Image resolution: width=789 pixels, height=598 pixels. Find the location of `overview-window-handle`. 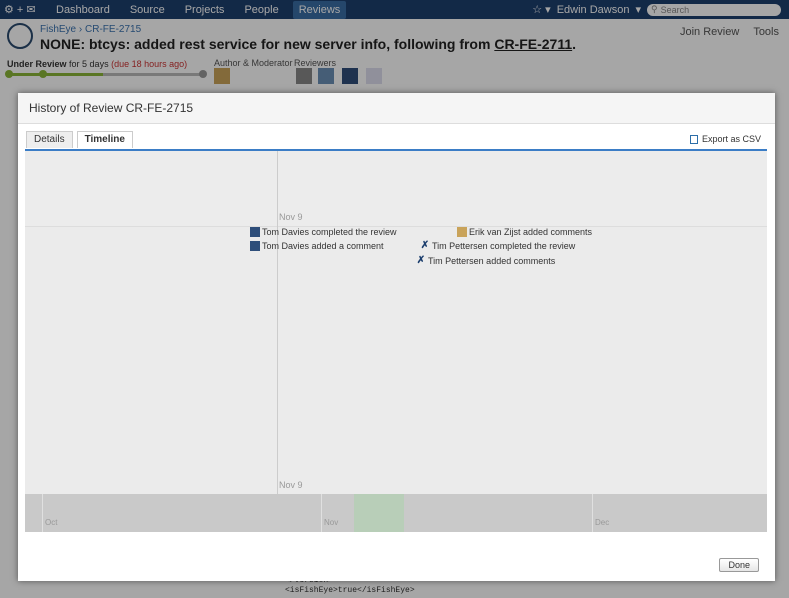

overview-window-handle is located at coordinates (379, 513).